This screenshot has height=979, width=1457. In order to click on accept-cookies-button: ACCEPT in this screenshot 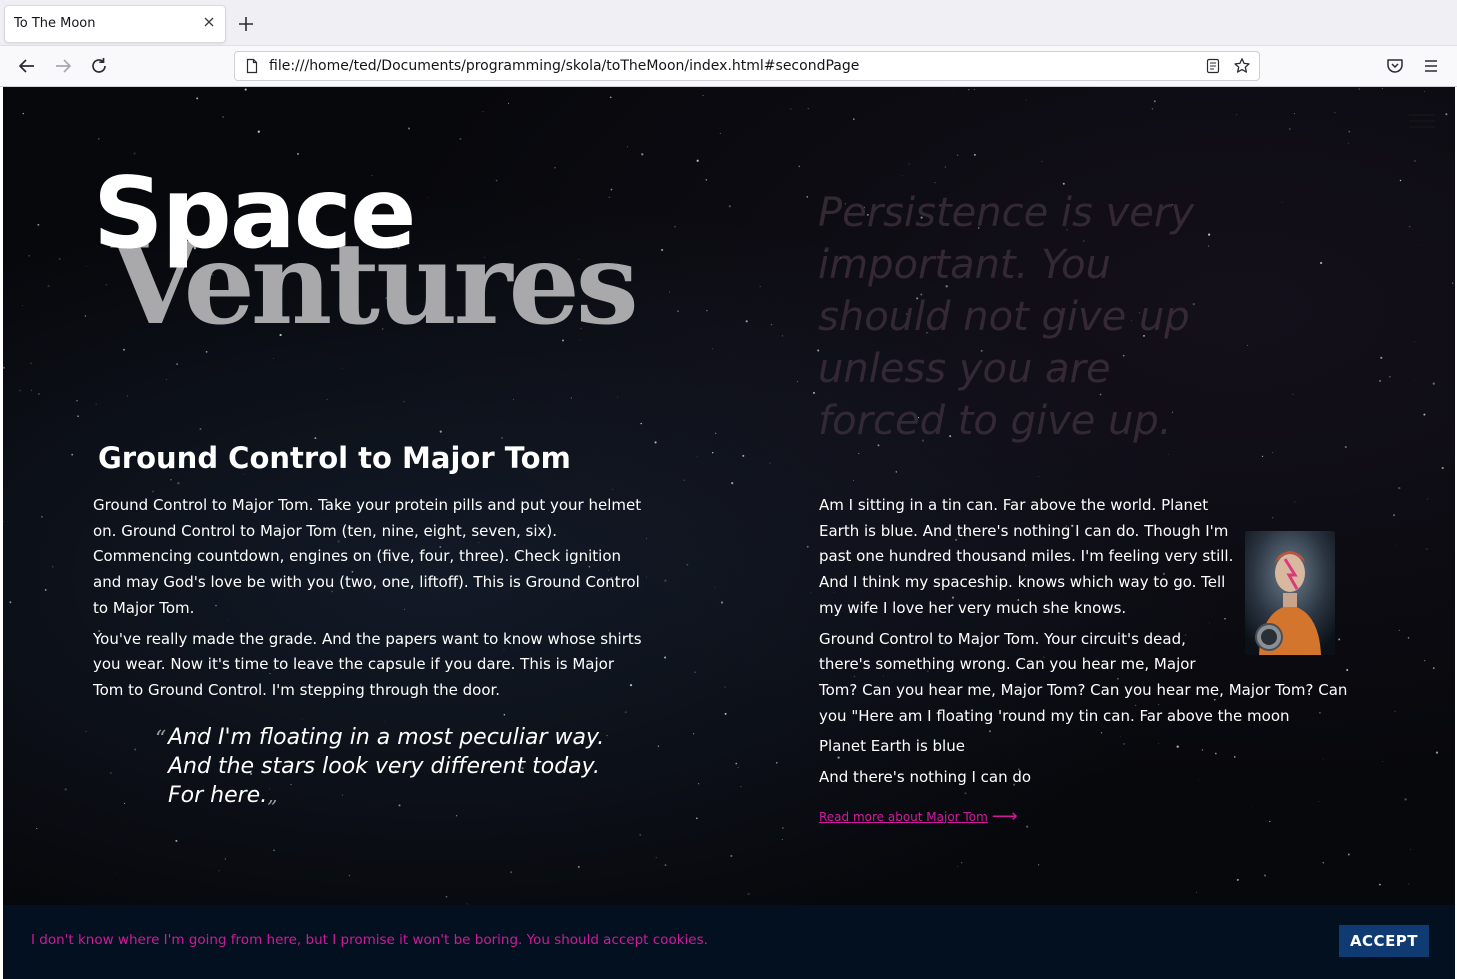, I will do `click(1384, 941)`.